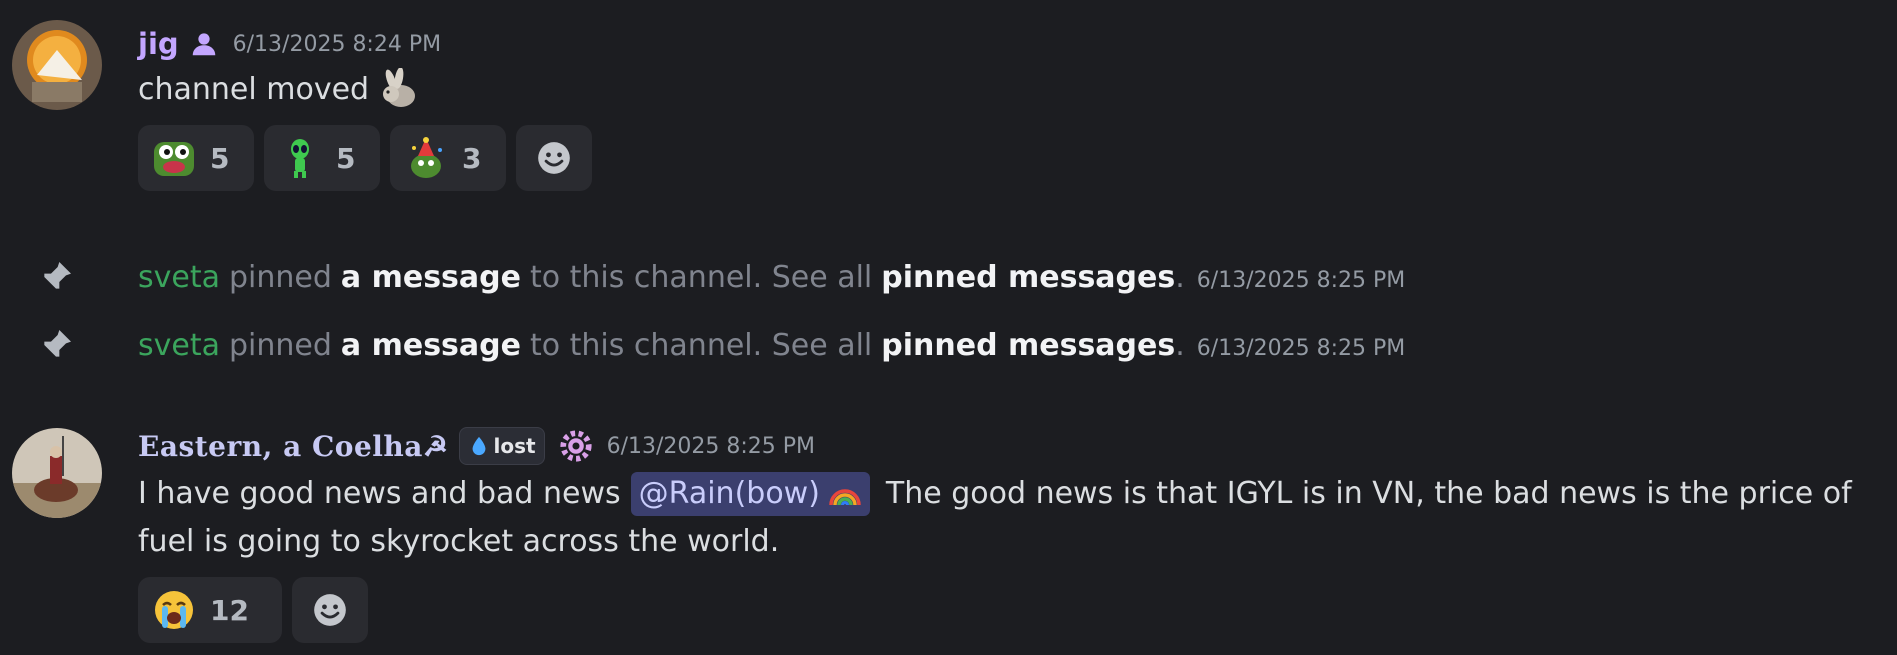 The height and width of the screenshot is (655, 1897). I want to click on reaction-count: 12, so click(229, 610).